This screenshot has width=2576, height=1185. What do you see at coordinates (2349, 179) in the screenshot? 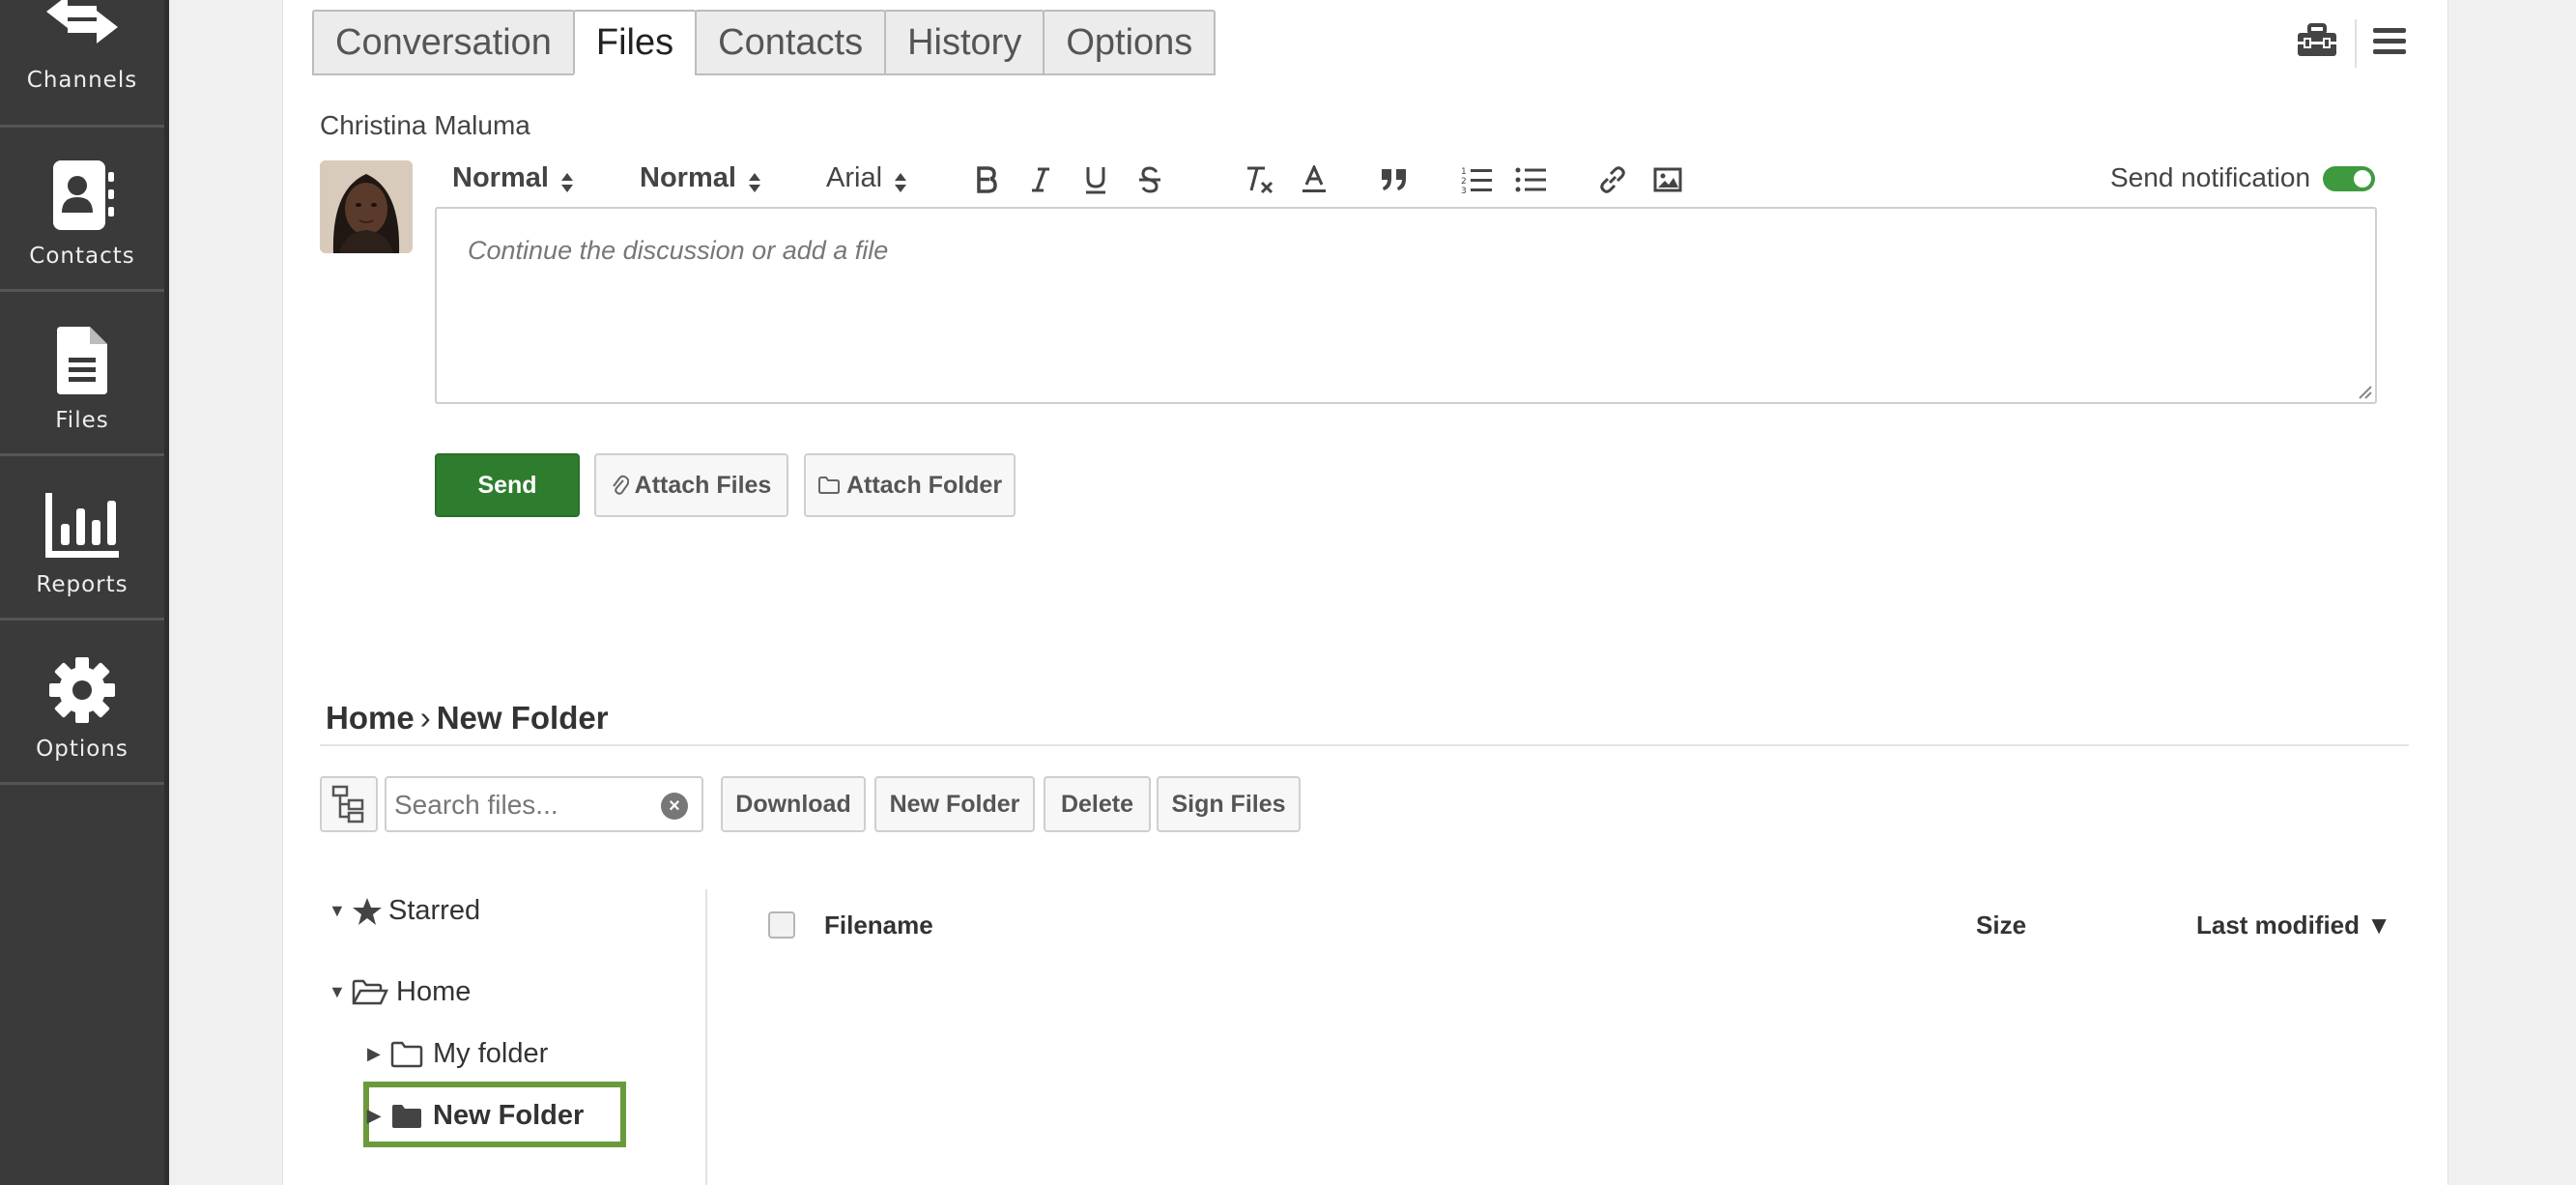
I see `send-notification-toggle` at bounding box center [2349, 179].